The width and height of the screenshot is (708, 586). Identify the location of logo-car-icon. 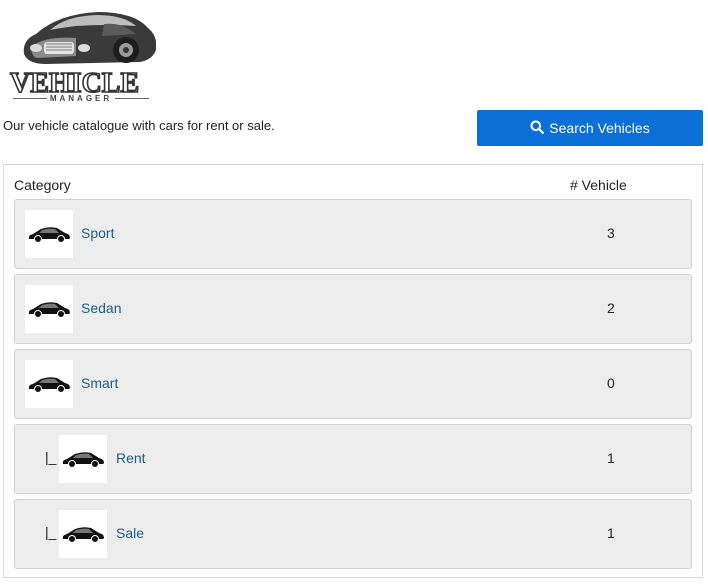
(89, 38).